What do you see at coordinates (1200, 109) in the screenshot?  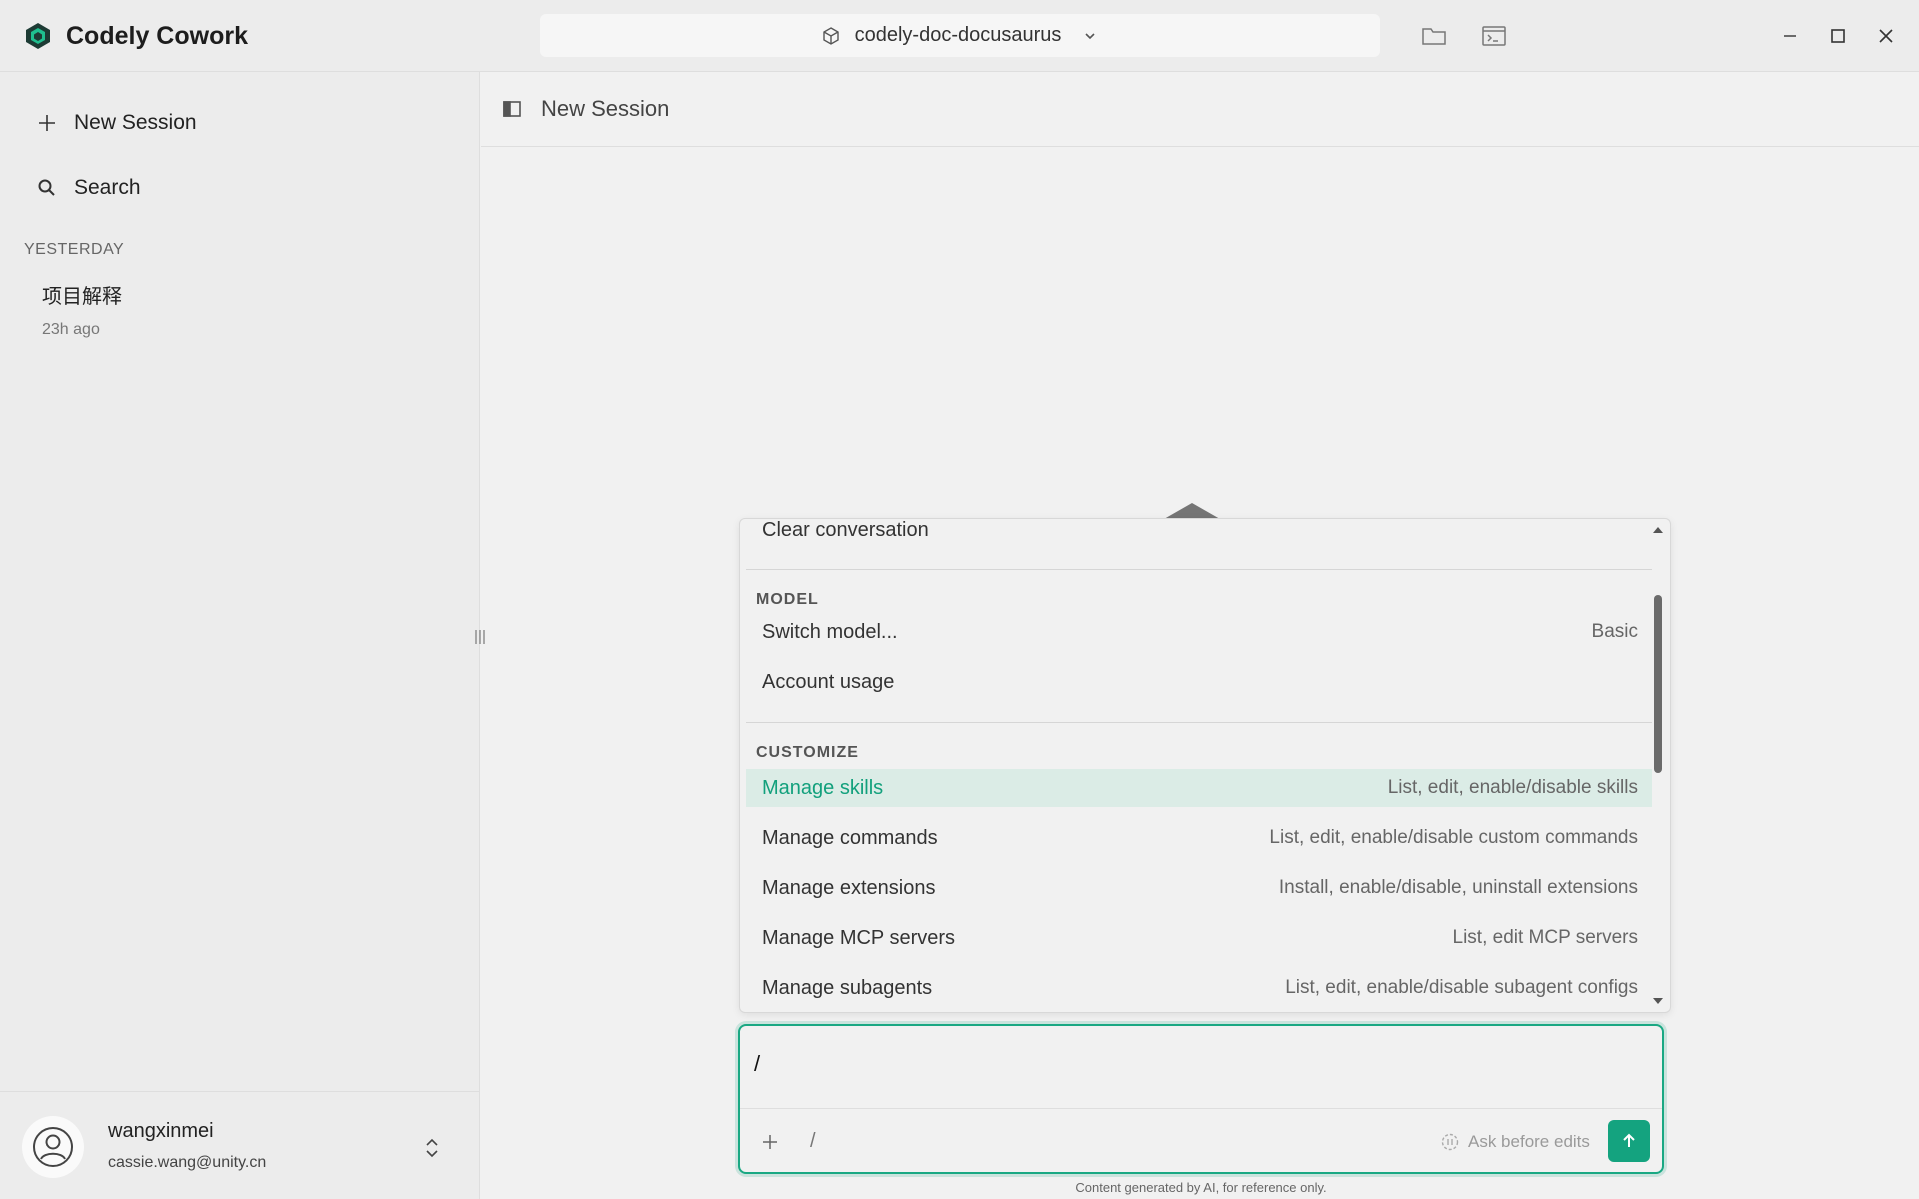 I see `main-header: New Session` at bounding box center [1200, 109].